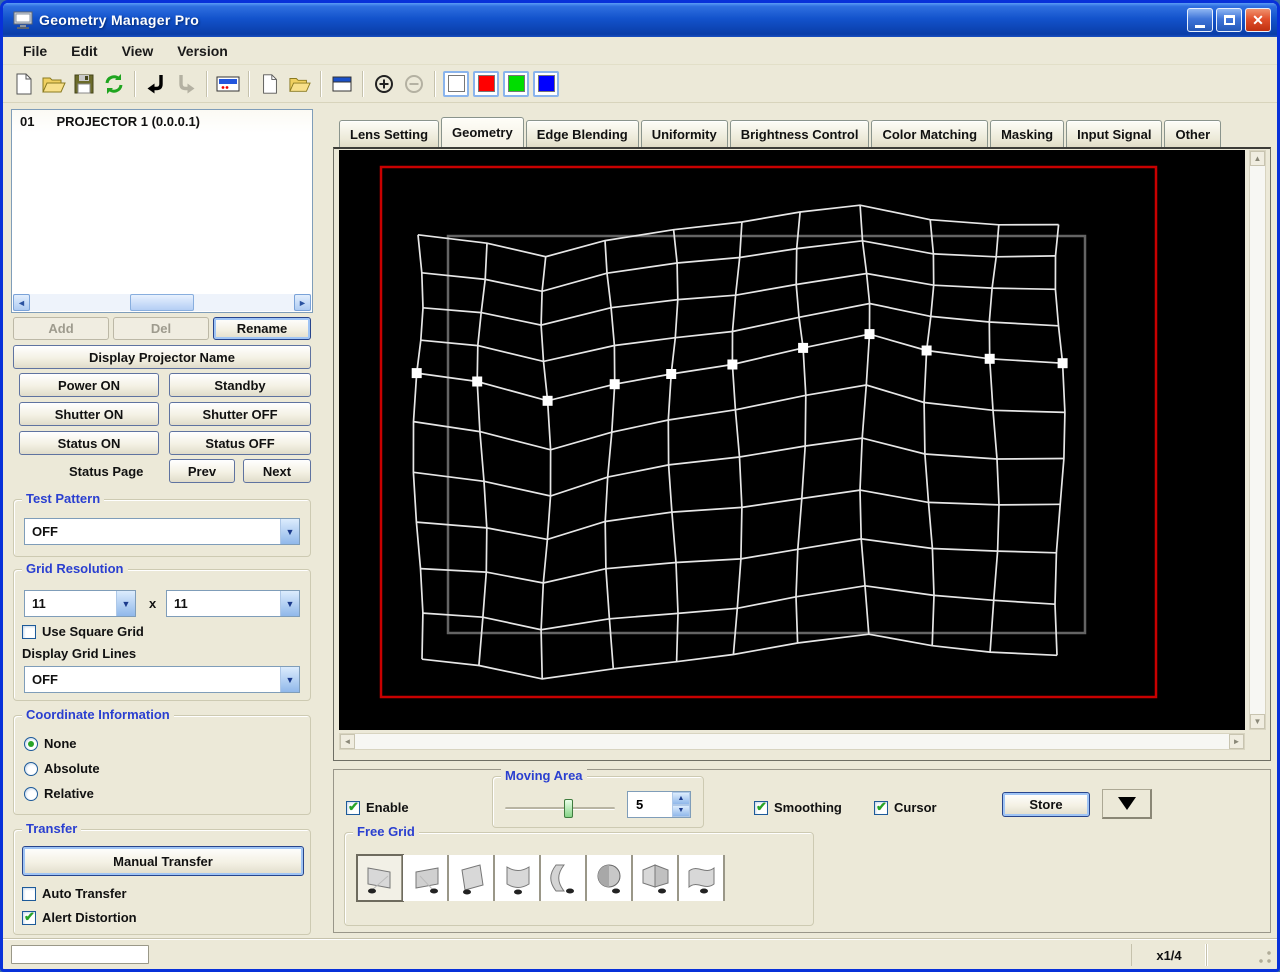 Image resolution: width=1280 pixels, height=972 pixels. What do you see at coordinates (1236, 741) in the screenshot?
I see `scroll-right-icon: ►` at bounding box center [1236, 741].